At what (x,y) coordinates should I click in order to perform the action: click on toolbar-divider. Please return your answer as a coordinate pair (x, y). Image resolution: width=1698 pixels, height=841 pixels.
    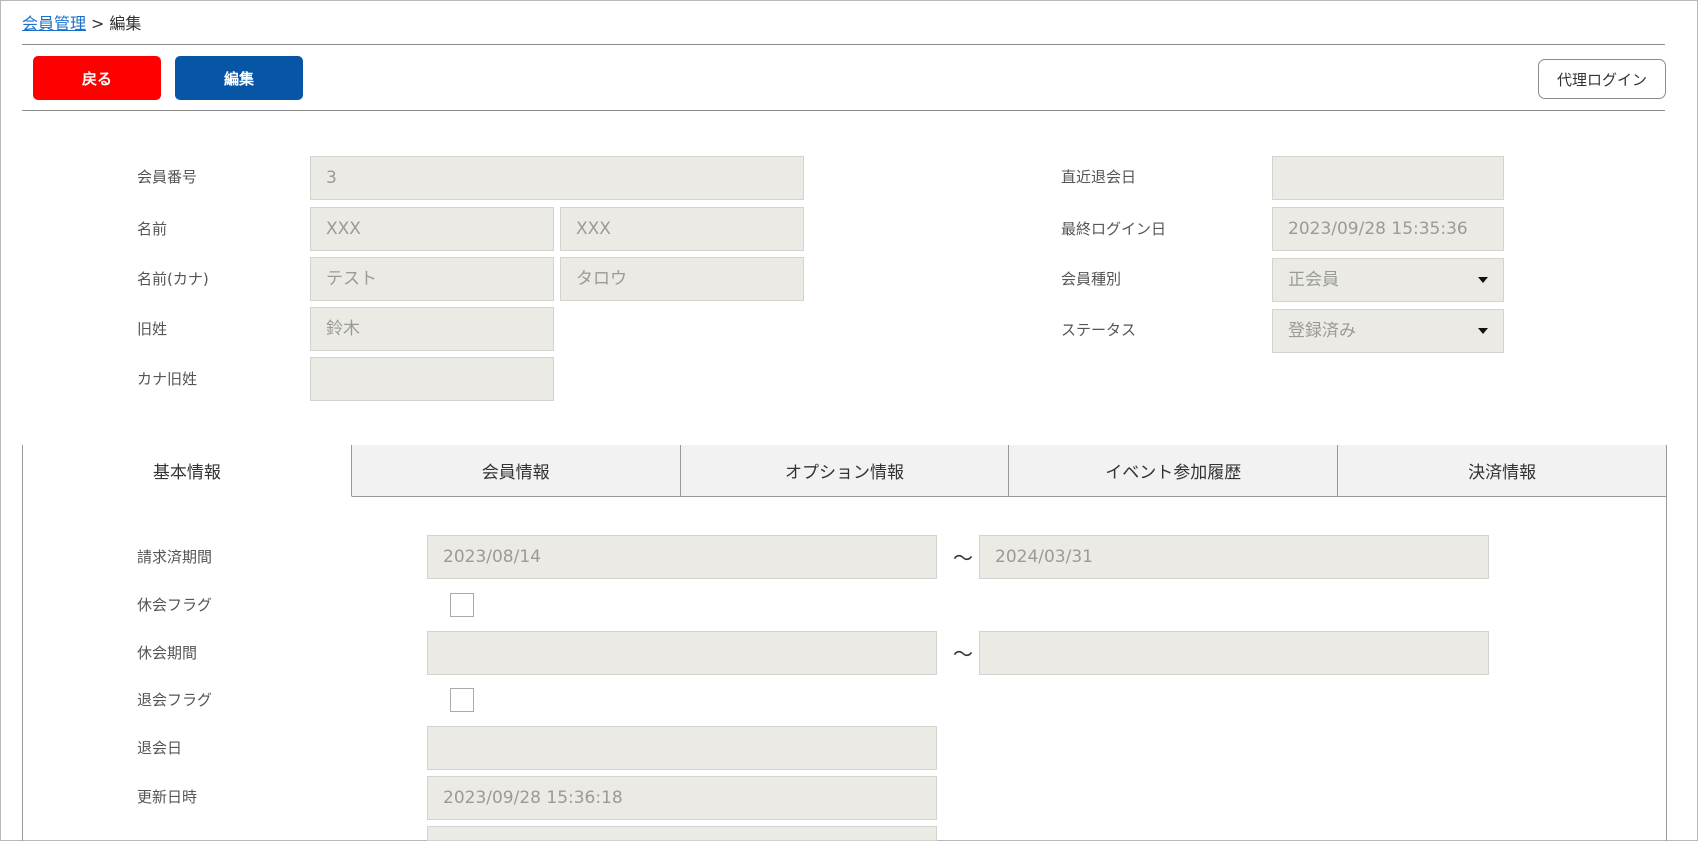
    Looking at the image, I should click on (843, 110).